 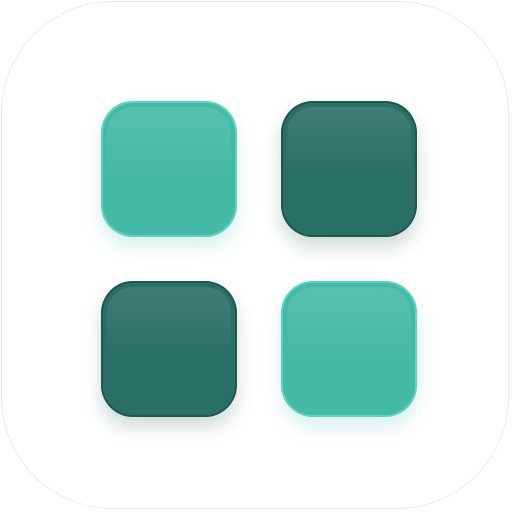 I want to click on tile-bottom-right, so click(x=349, y=349).